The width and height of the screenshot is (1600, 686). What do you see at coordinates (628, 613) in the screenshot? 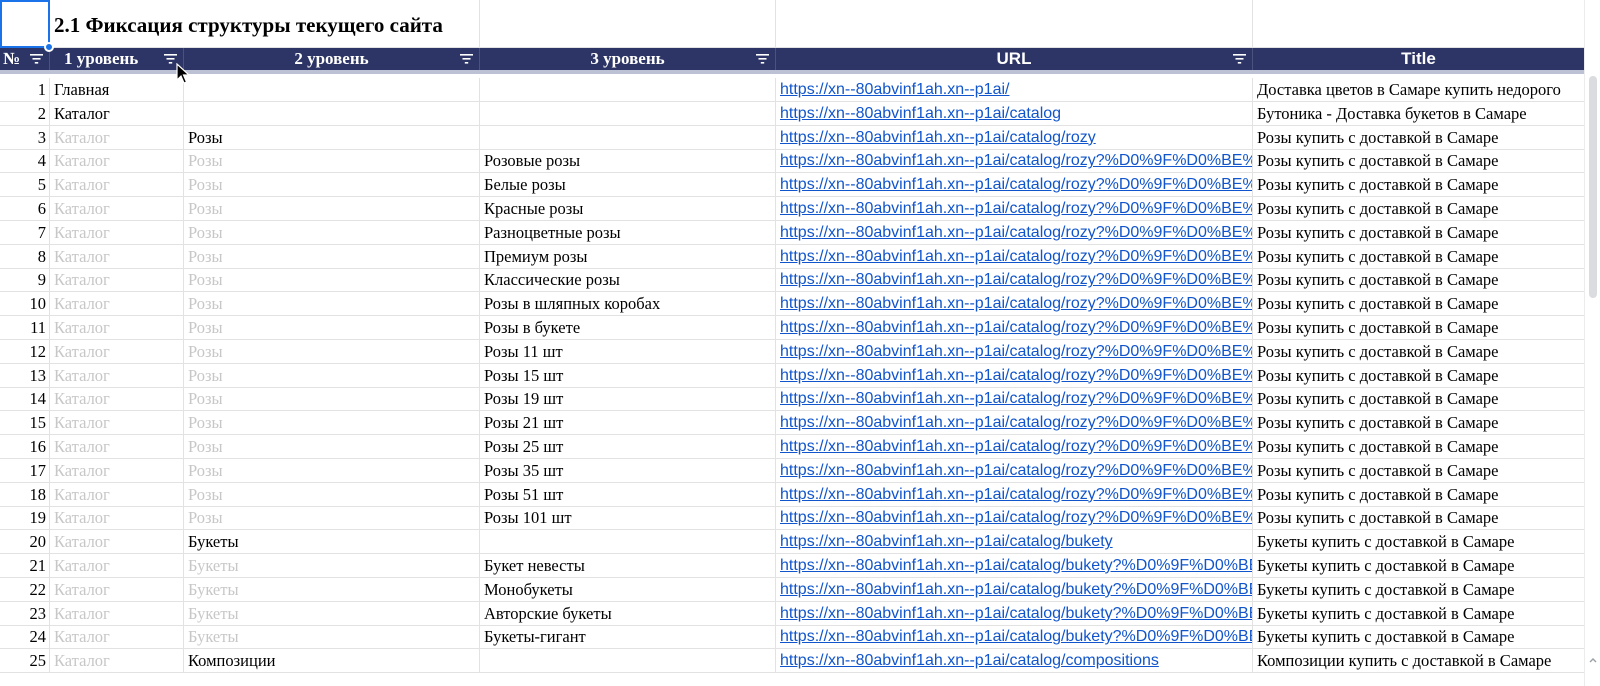
I see `level3-cell: Авторские букеты` at bounding box center [628, 613].